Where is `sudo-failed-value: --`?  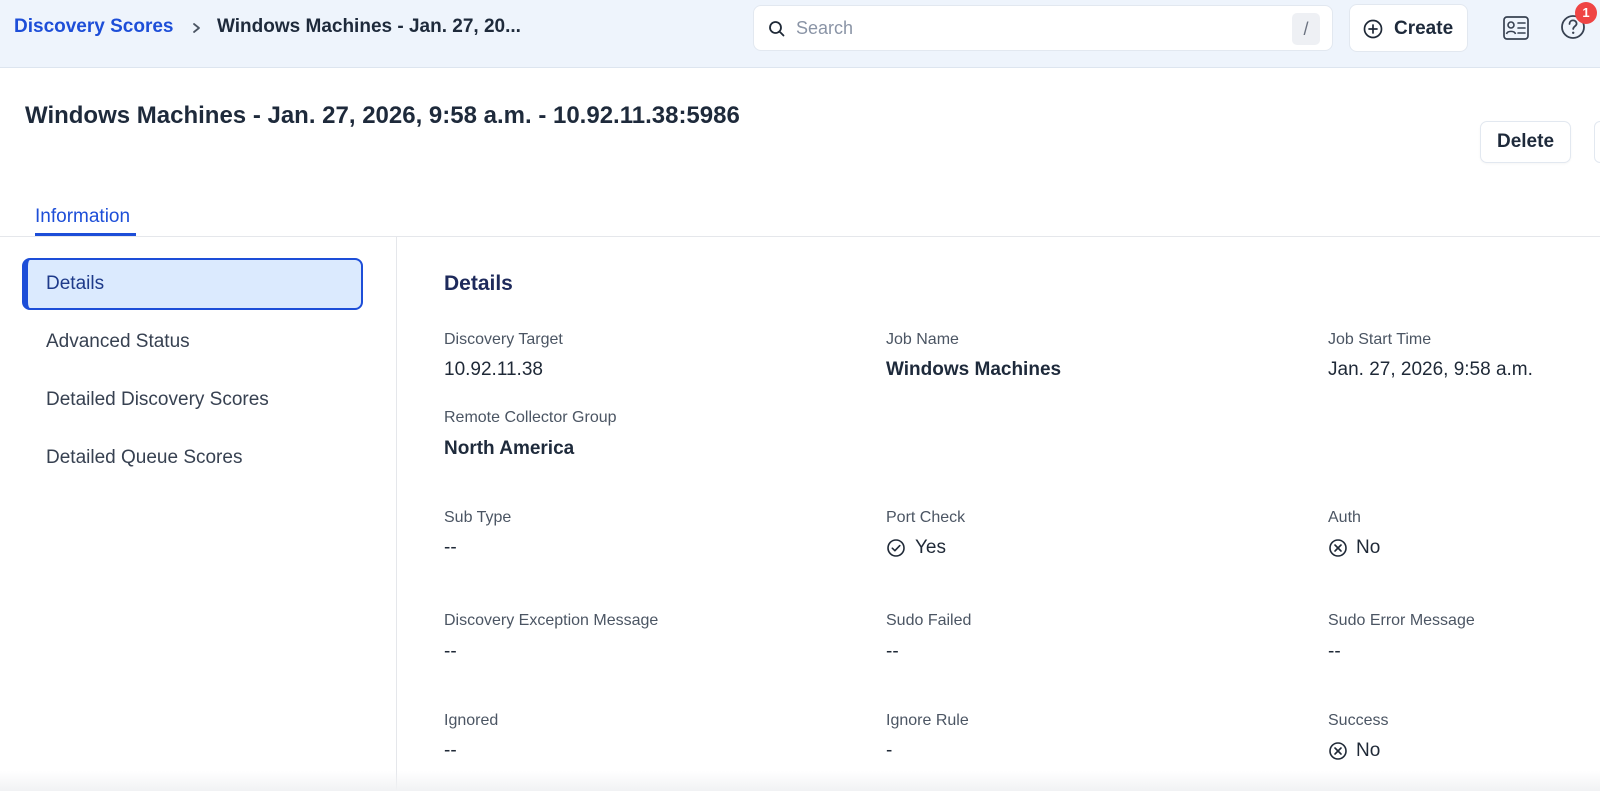
sudo-failed-value: -- is located at coordinates (892, 651).